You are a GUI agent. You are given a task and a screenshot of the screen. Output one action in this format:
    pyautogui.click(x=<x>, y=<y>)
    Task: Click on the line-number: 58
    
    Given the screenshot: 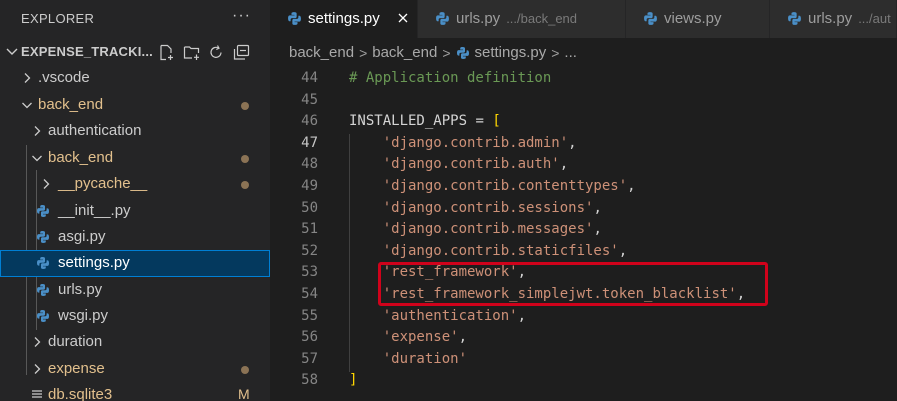 What is the action you would take?
    pyautogui.click(x=309, y=380)
    